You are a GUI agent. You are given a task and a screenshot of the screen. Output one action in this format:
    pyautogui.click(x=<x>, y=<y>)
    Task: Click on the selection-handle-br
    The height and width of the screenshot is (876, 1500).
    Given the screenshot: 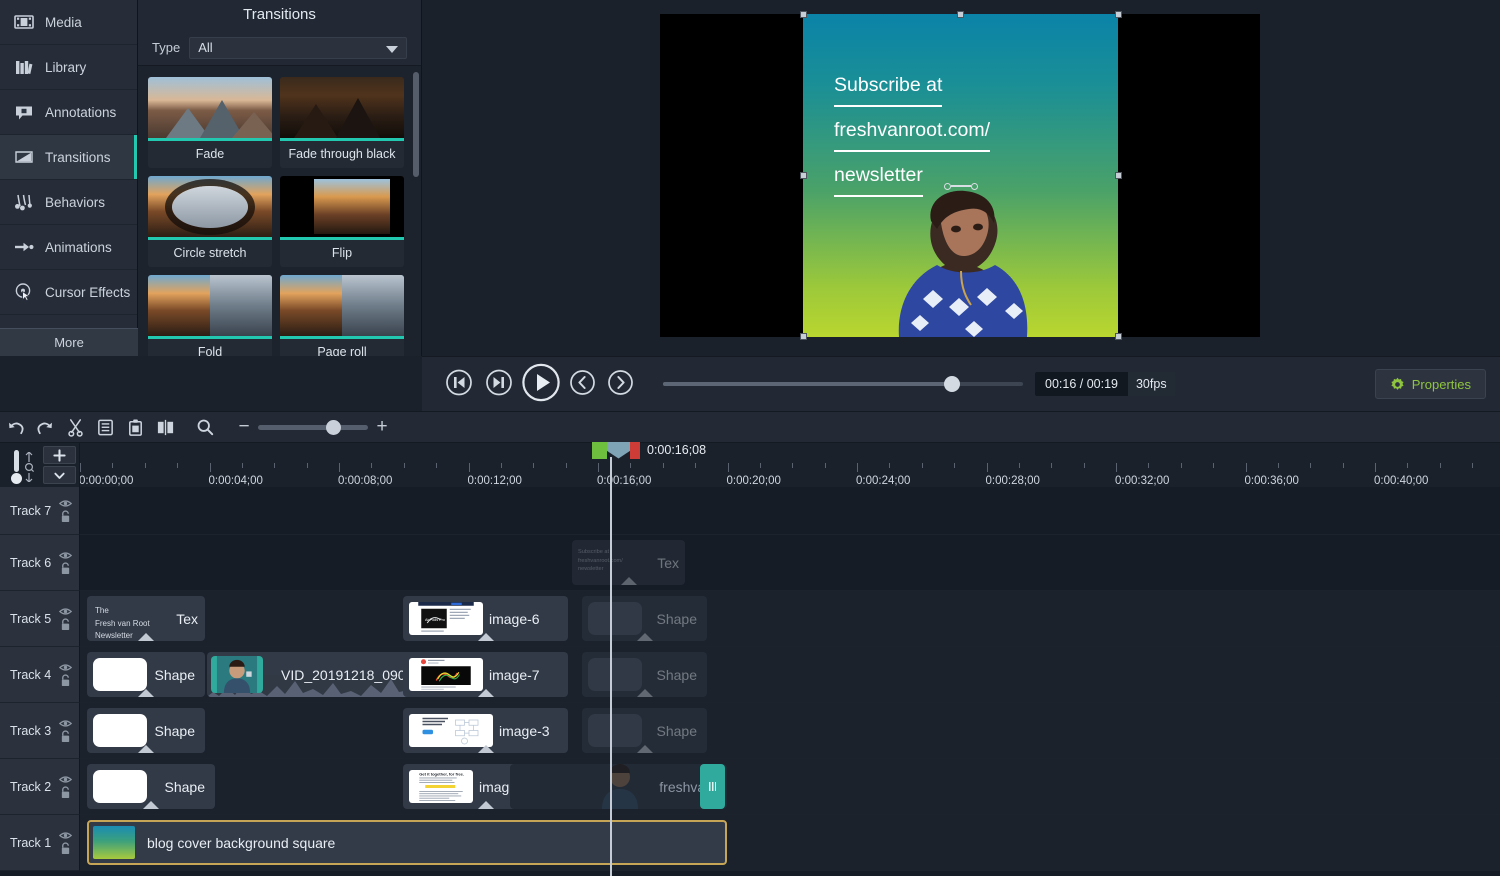 What is the action you would take?
    pyautogui.click(x=1118, y=336)
    